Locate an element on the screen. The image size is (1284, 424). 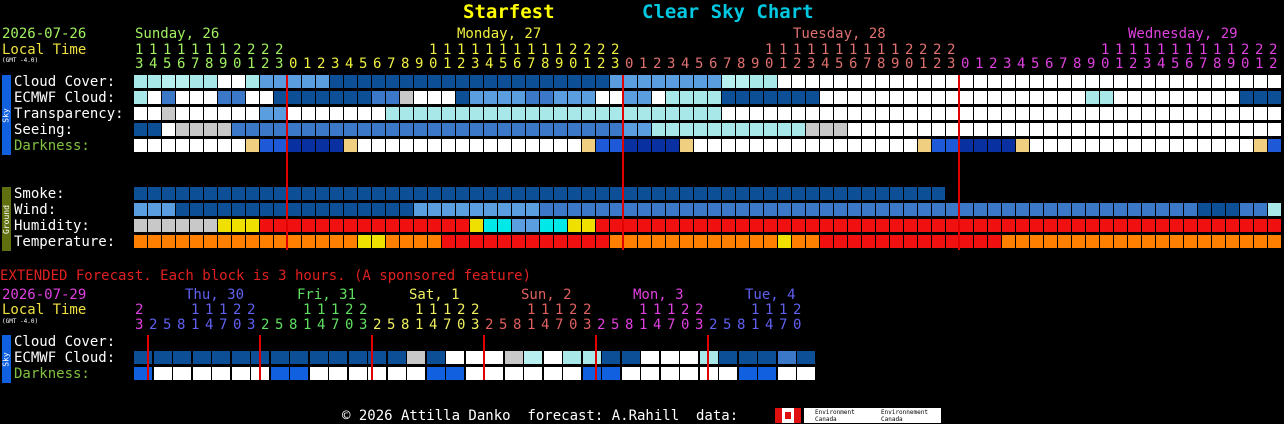
chart-subtitle: Clear Sky Chart is located at coordinates (728, 12).